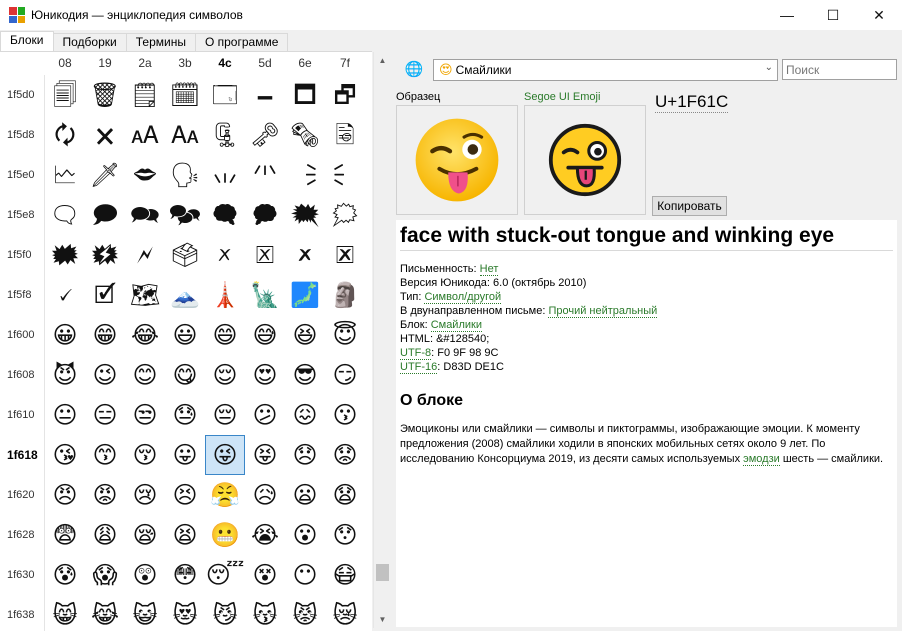 The height and width of the screenshot is (631, 902). What do you see at coordinates (382, 619) in the screenshot?
I see `scroll-down-icon: ▼` at bounding box center [382, 619].